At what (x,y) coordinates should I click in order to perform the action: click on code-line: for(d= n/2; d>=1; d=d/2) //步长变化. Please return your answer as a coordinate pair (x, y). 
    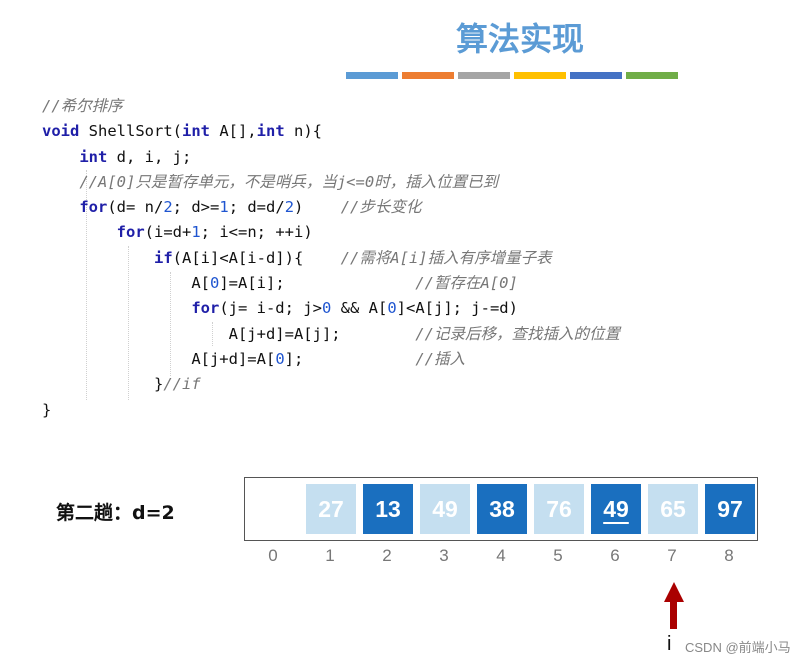
    Looking at the image, I should click on (331, 207).